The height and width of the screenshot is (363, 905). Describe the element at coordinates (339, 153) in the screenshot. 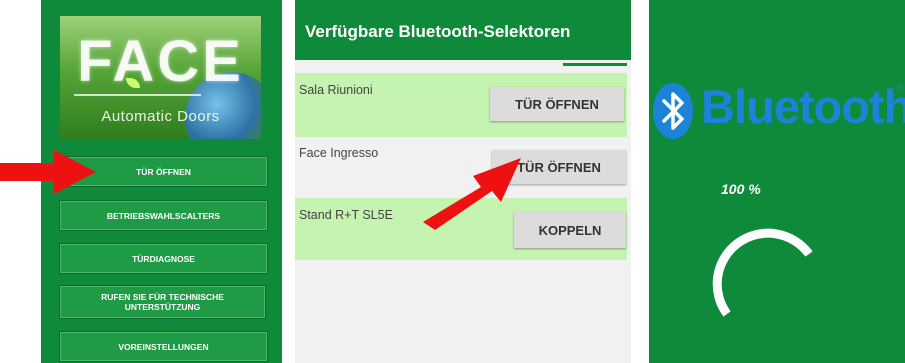

I see `device-name: Face Ingresso` at that location.